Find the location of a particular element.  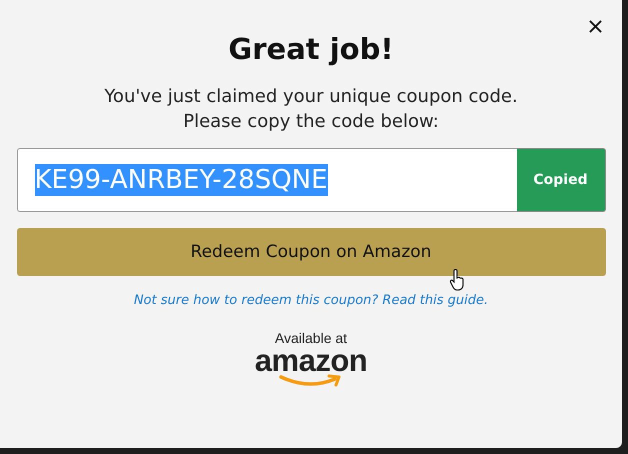

dialog-title: Great job! is located at coordinates (311, 49).